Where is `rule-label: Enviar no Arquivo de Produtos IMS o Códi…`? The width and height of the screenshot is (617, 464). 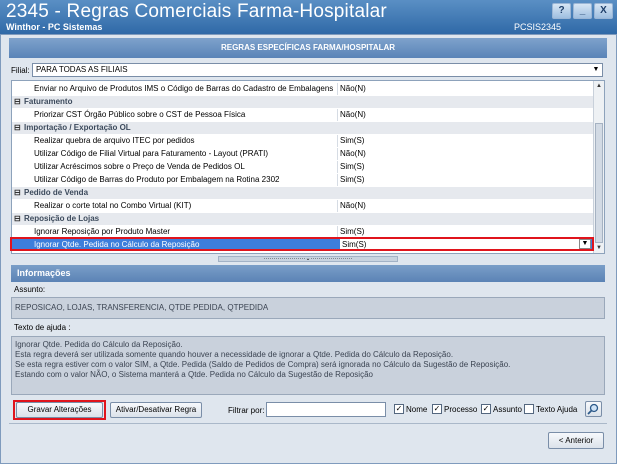 rule-label: Enviar no Arquivo de Produtos IMS o Códi… is located at coordinates (184, 88).